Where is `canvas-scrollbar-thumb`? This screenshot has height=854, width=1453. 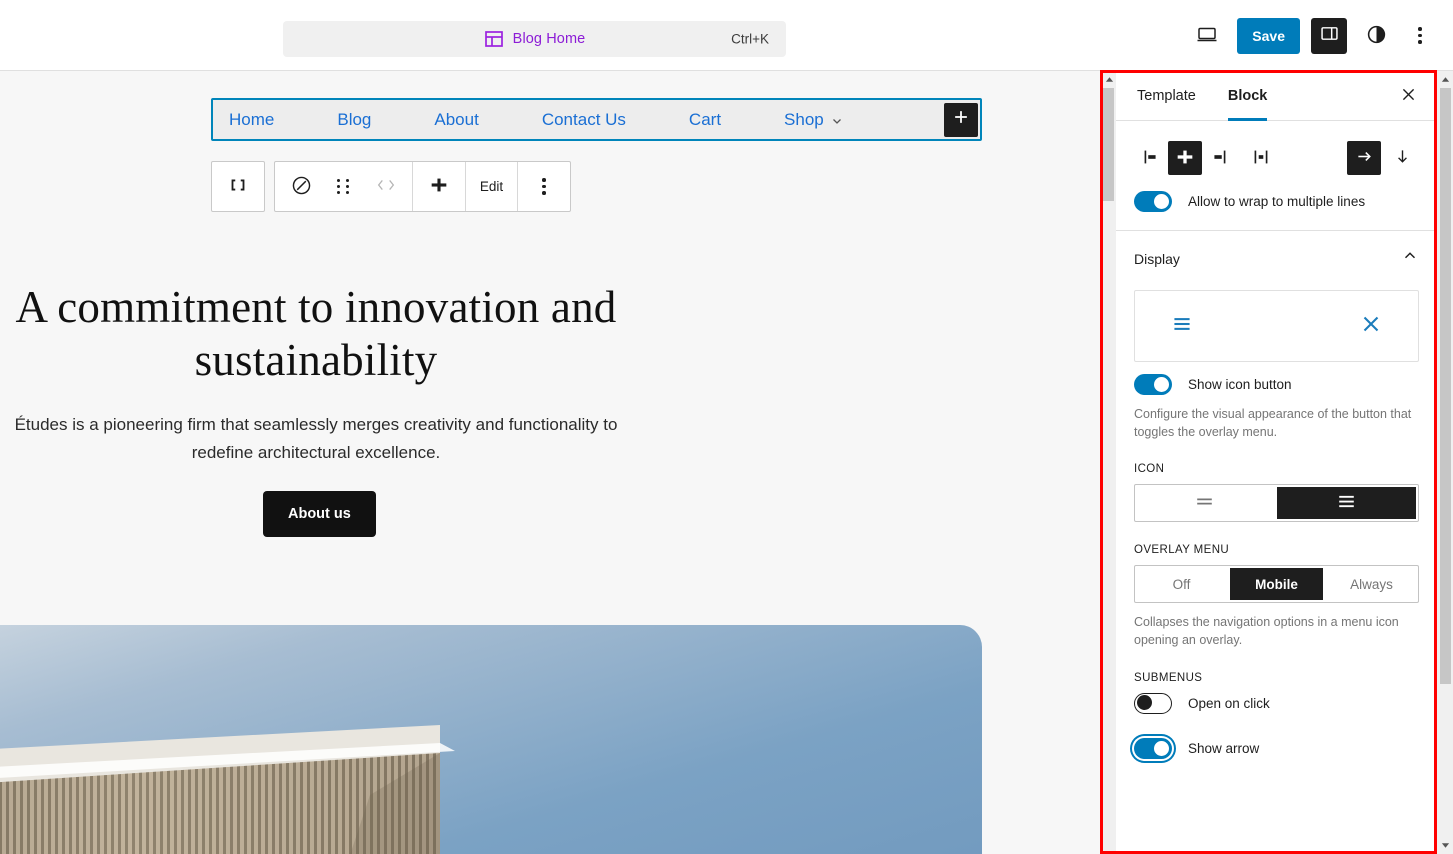
canvas-scrollbar-thumb is located at coordinates (1108, 144).